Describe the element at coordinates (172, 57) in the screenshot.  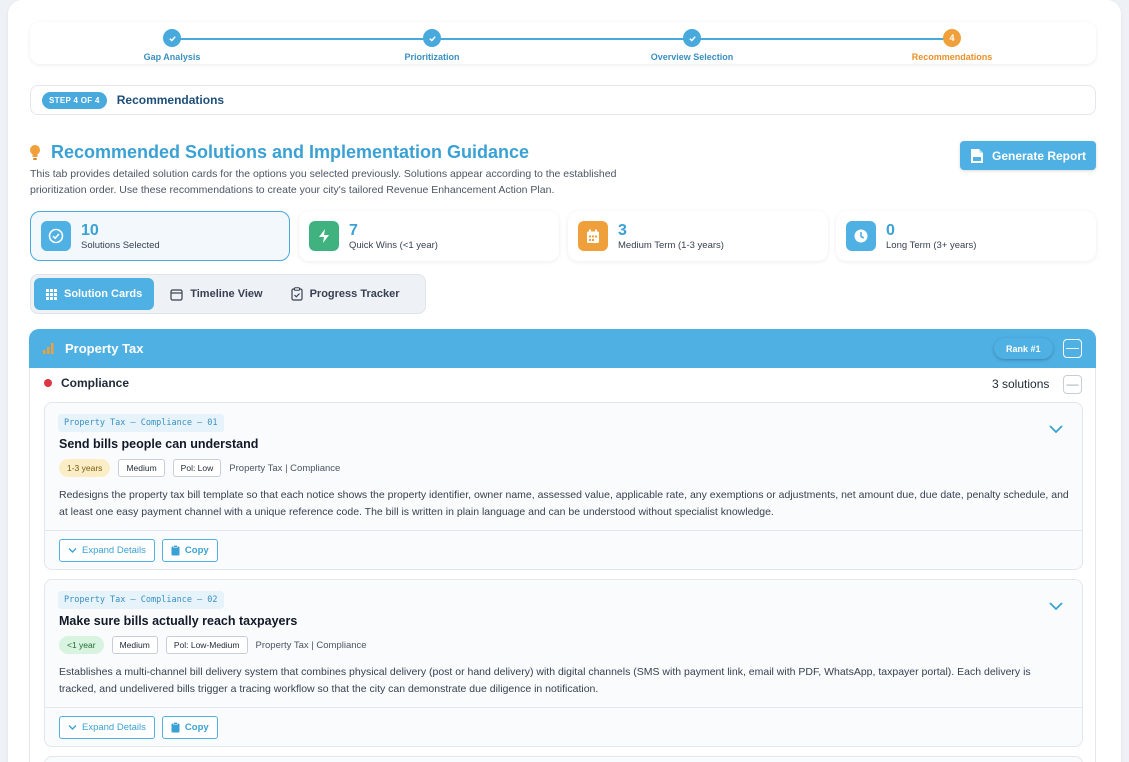
I see `step-label: Gap Analysis` at that location.